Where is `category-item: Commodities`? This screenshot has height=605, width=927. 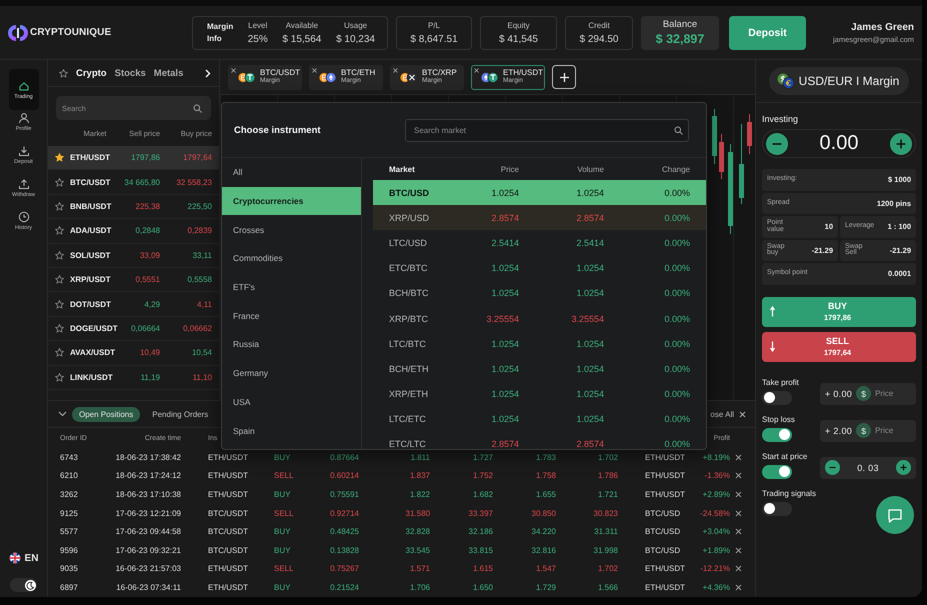 category-item: Commodities is located at coordinates (291, 258).